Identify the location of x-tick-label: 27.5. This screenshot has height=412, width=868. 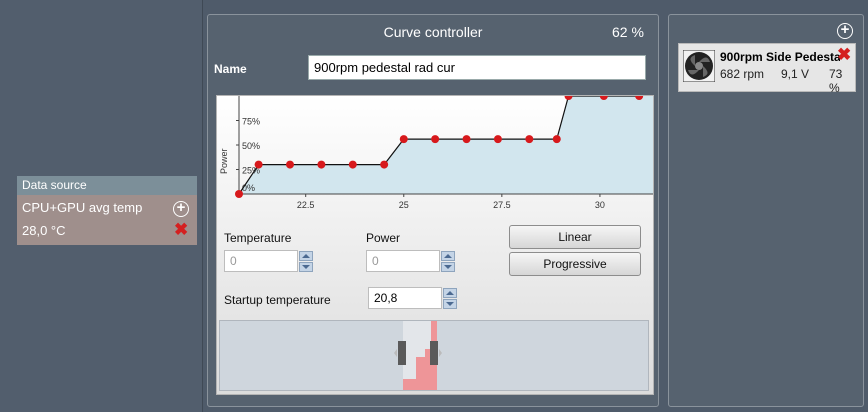
(502, 205).